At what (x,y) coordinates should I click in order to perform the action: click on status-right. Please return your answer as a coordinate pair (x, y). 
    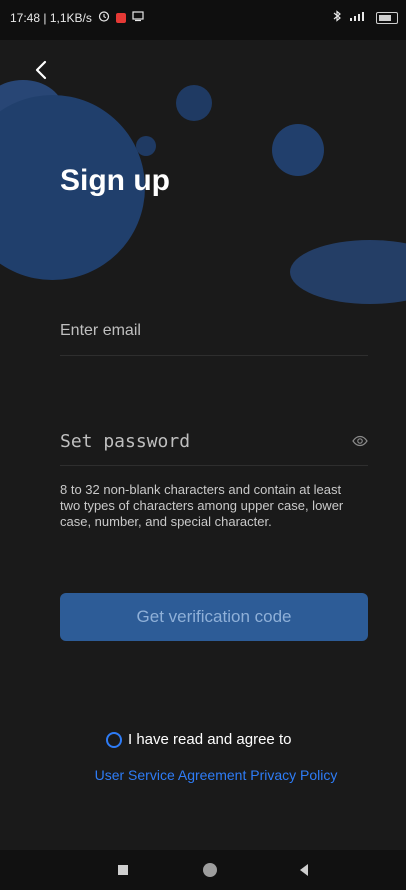
    Looking at the image, I should click on (365, 17).